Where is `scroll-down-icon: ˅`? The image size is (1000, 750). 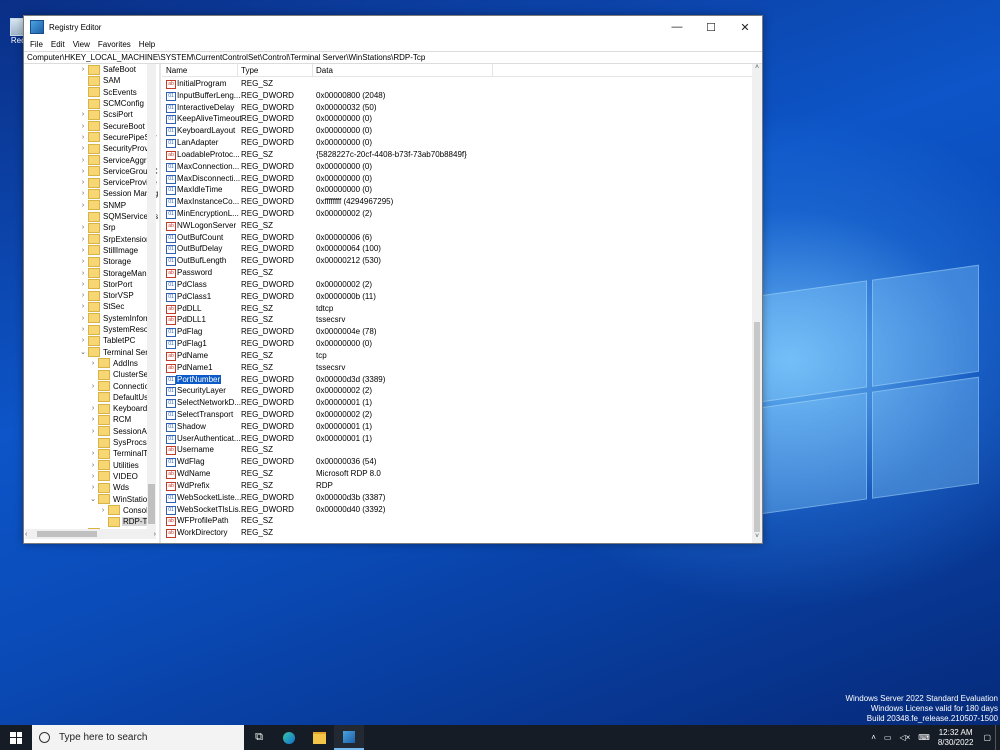 scroll-down-icon: ˅ is located at coordinates (757, 538).